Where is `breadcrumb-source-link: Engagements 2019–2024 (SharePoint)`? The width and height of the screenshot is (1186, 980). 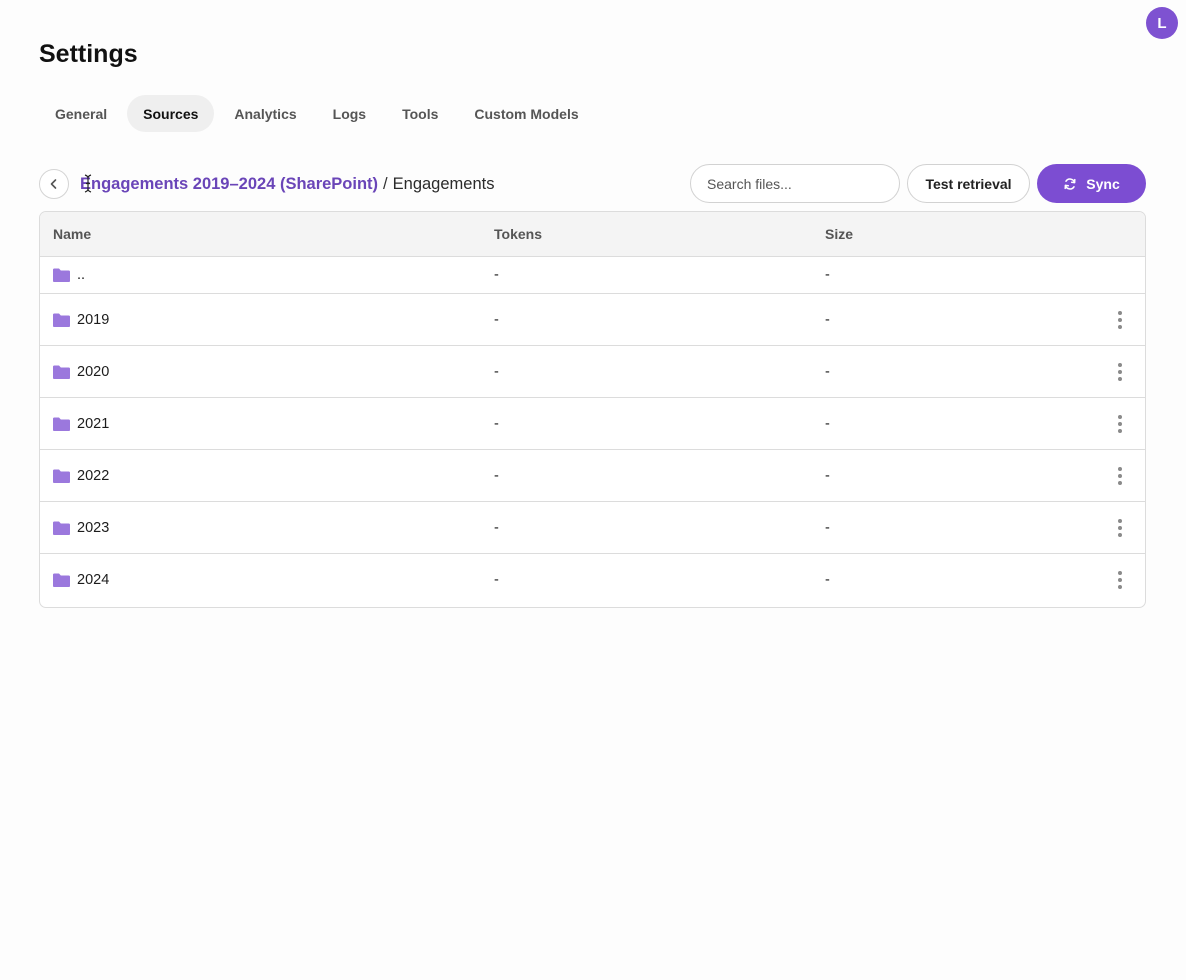
breadcrumb-source-link: Engagements 2019–2024 (SharePoint) is located at coordinates (229, 184).